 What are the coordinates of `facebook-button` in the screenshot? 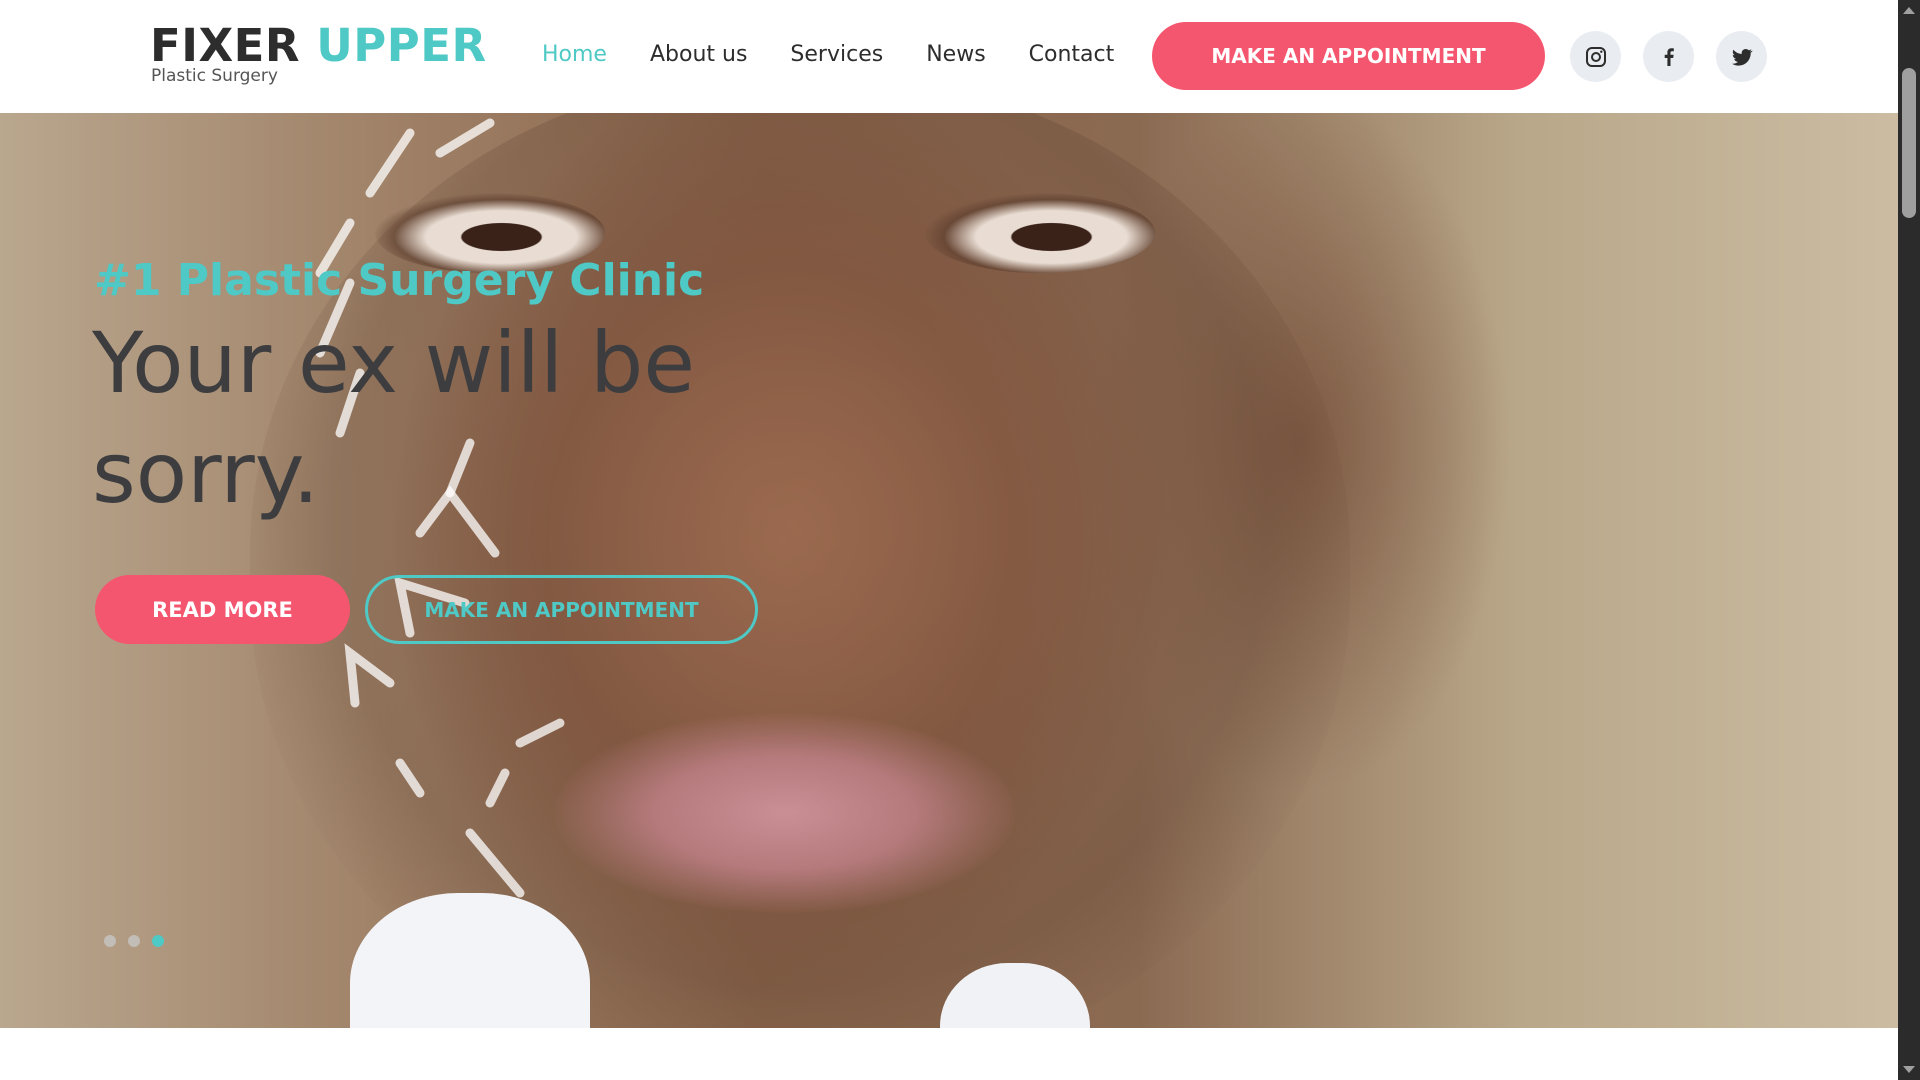 It's located at (1668, 56).